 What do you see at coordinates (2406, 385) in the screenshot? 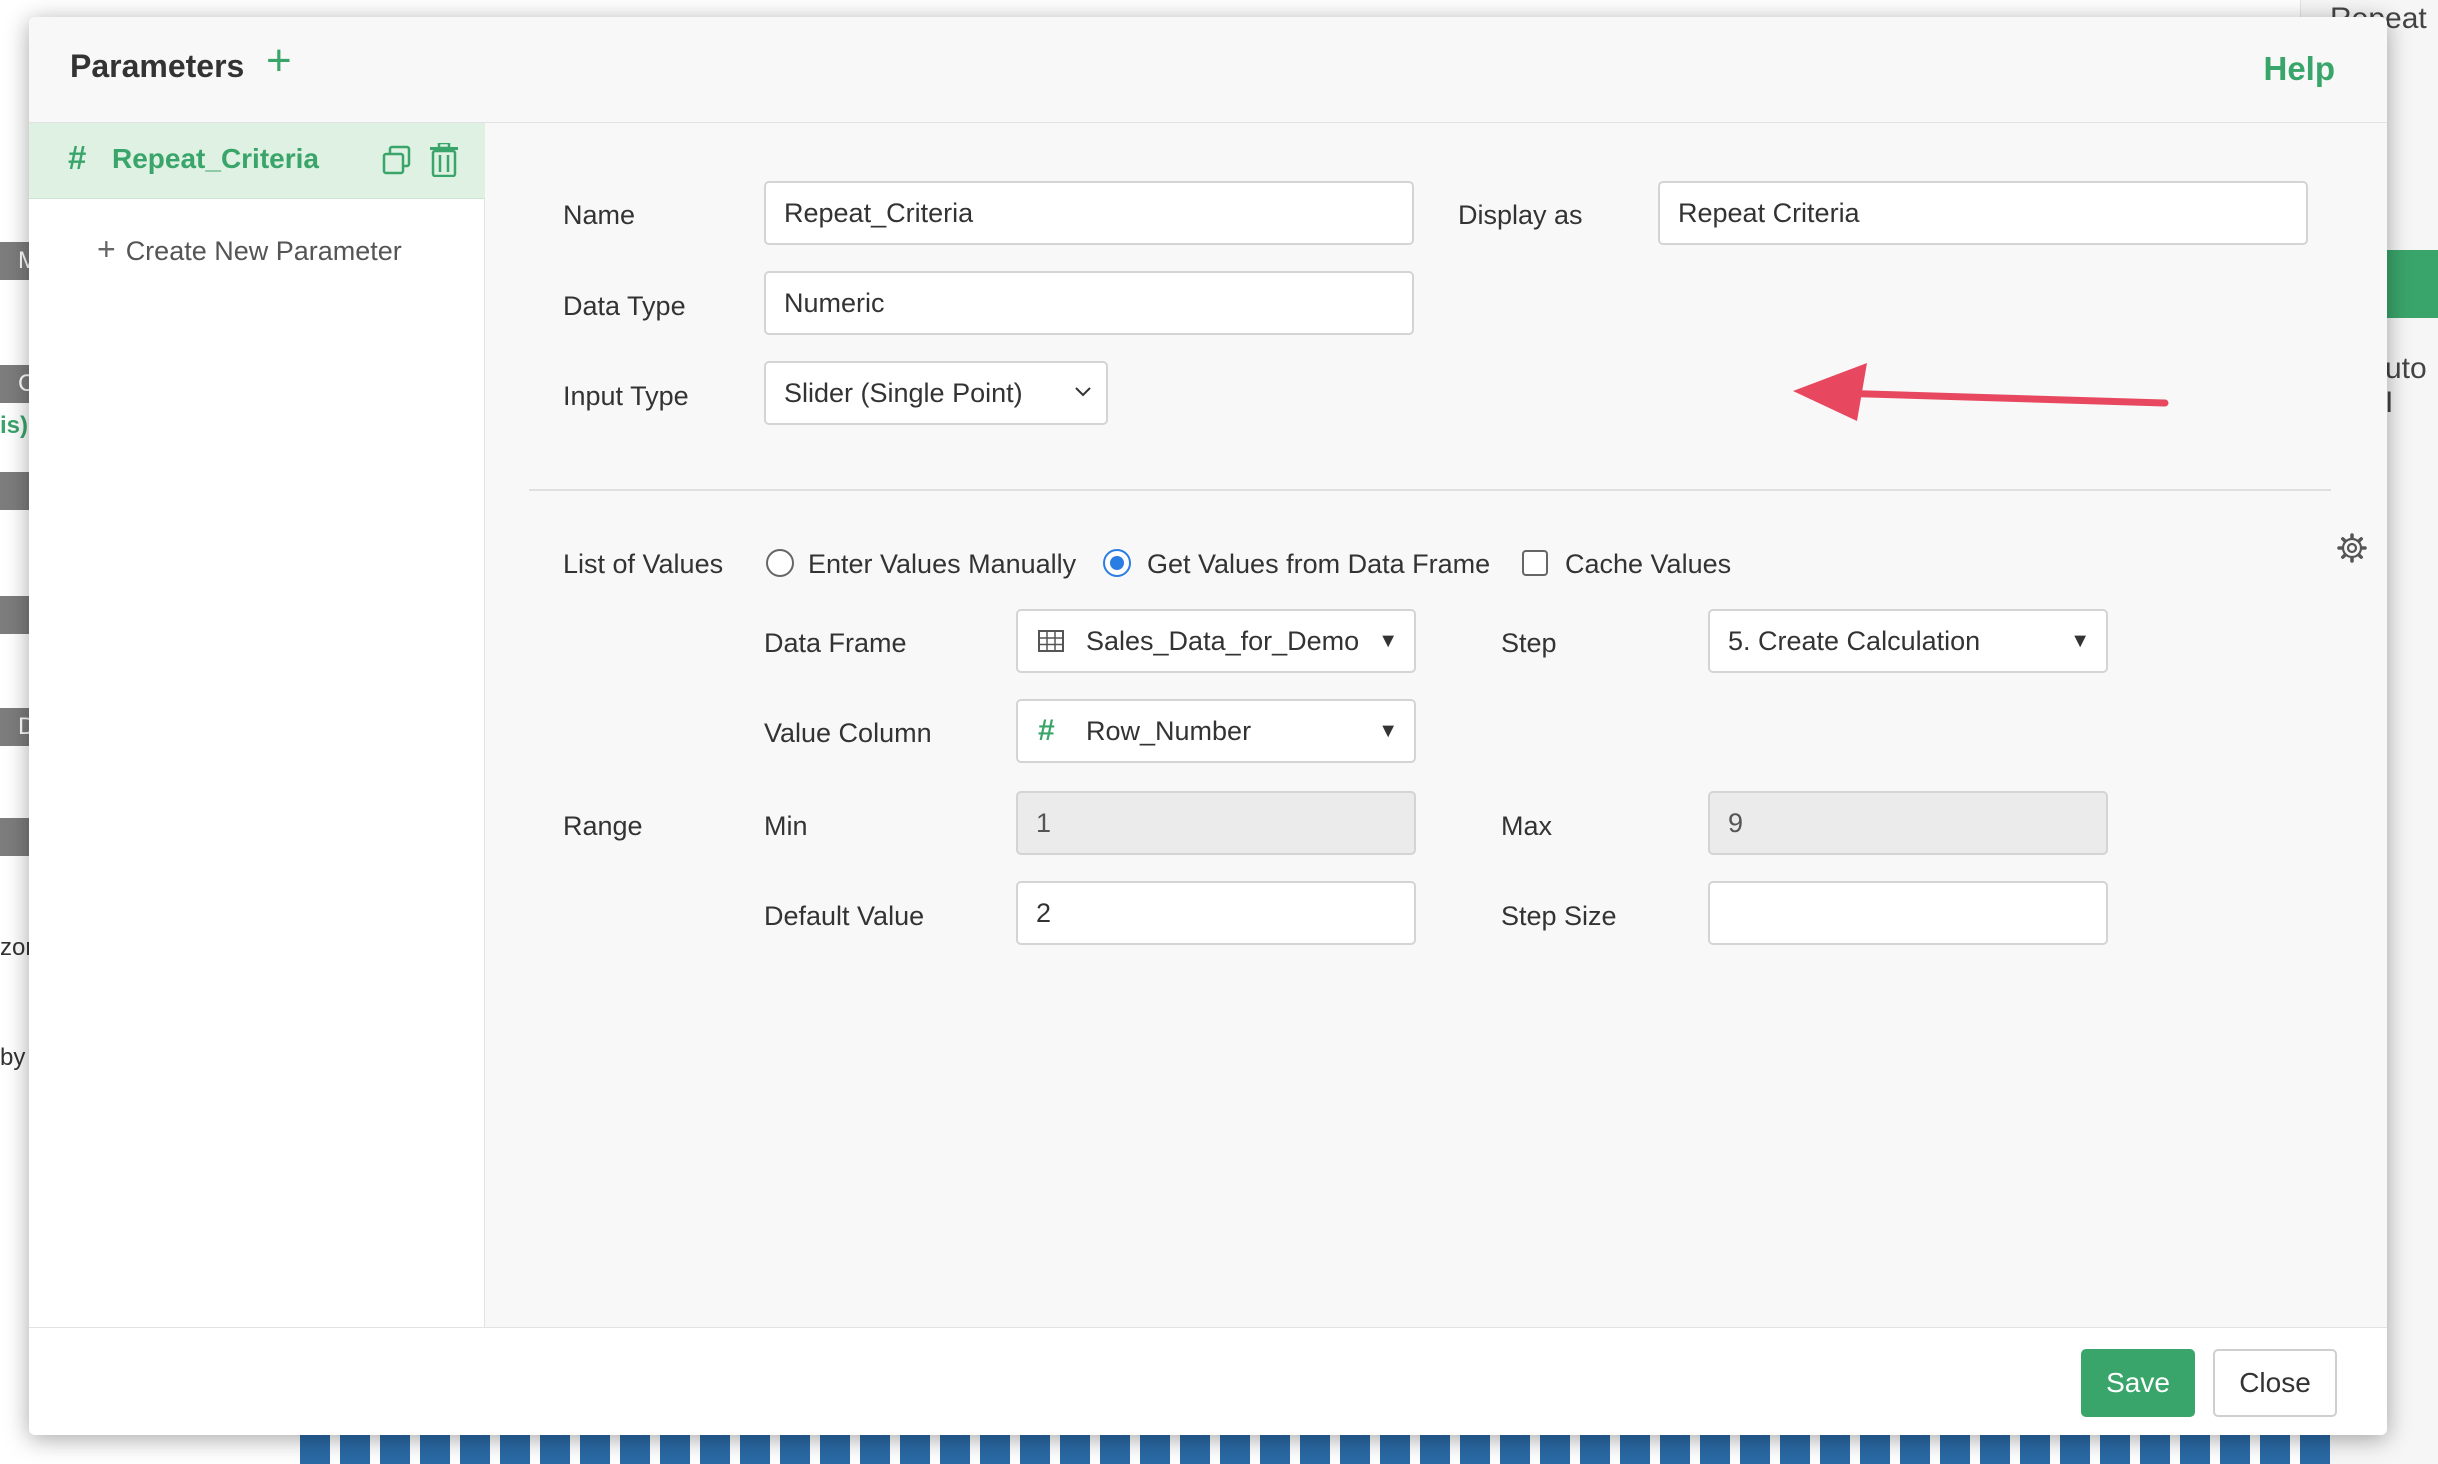
I see `background-auto-fragment: uto I` at bounding box center [2406, 385].